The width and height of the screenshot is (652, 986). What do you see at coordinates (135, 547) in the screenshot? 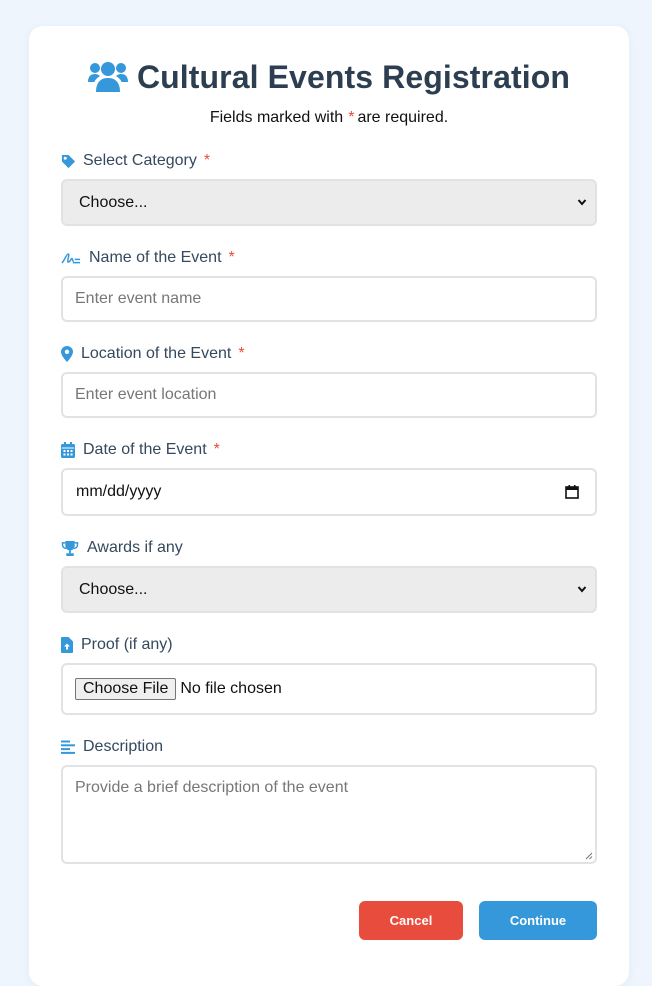
I see `awards-label: Awards if any` at bounding box center [135, 547].